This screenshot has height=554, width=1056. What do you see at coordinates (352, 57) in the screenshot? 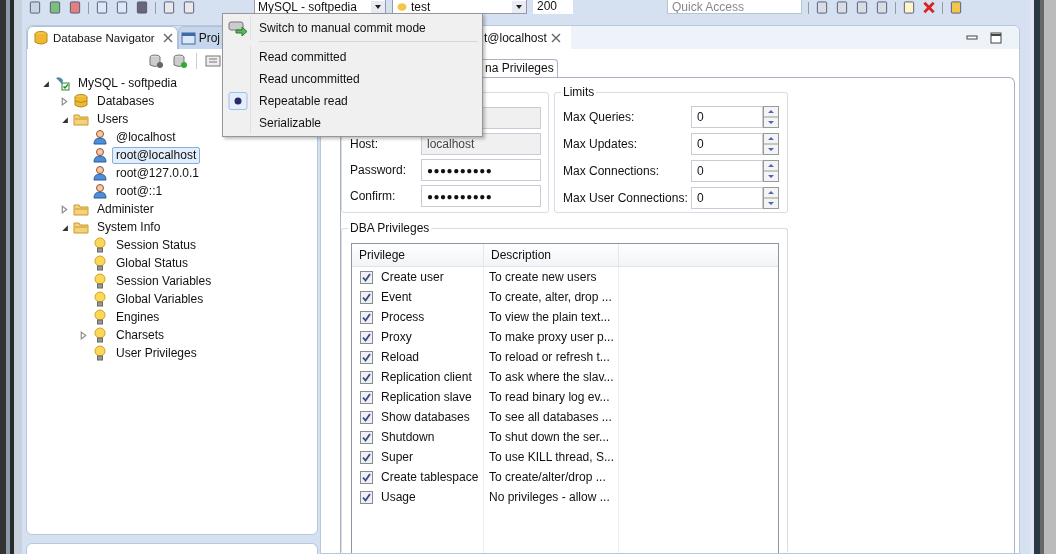
I see `menu-item: Read committed` at bounding box center [352, 57].